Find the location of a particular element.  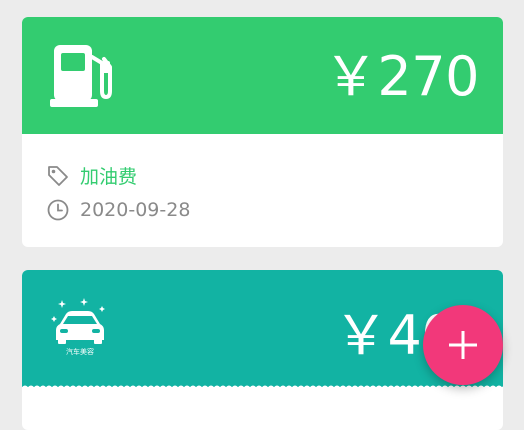

car-wash-icon: 汽车美容 is located at coordinates (78, 327).